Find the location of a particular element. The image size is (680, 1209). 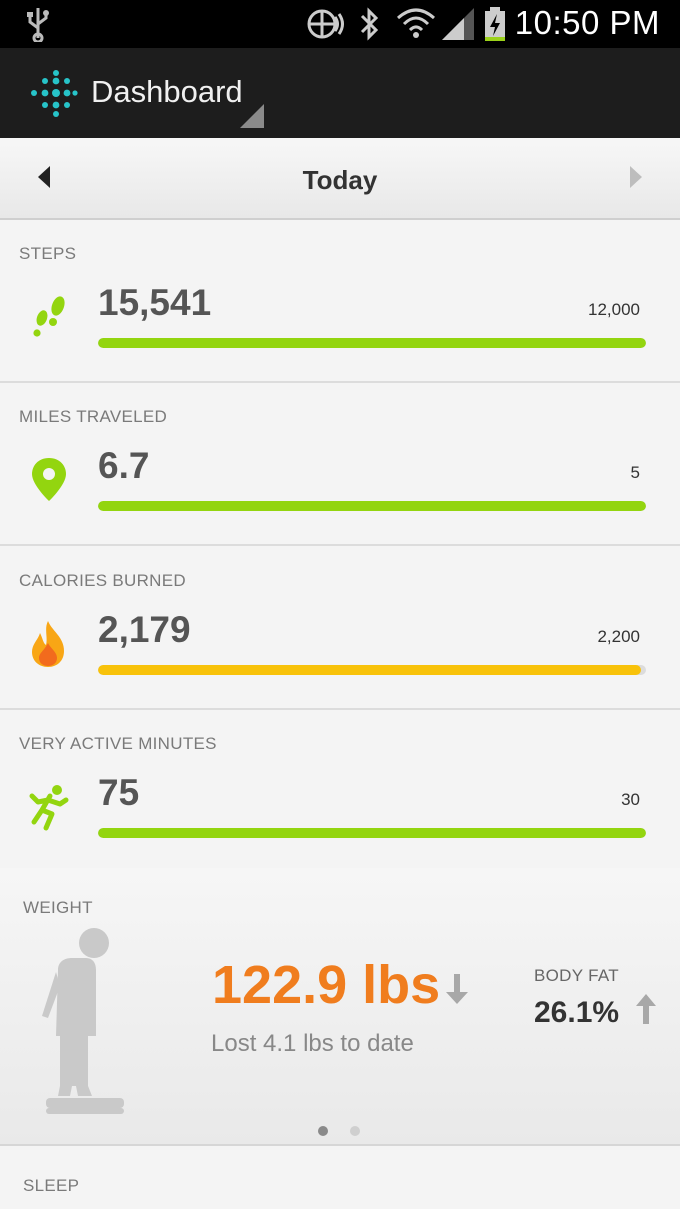

sleep-label: SLEEP is located at coordinates (51, 1185).